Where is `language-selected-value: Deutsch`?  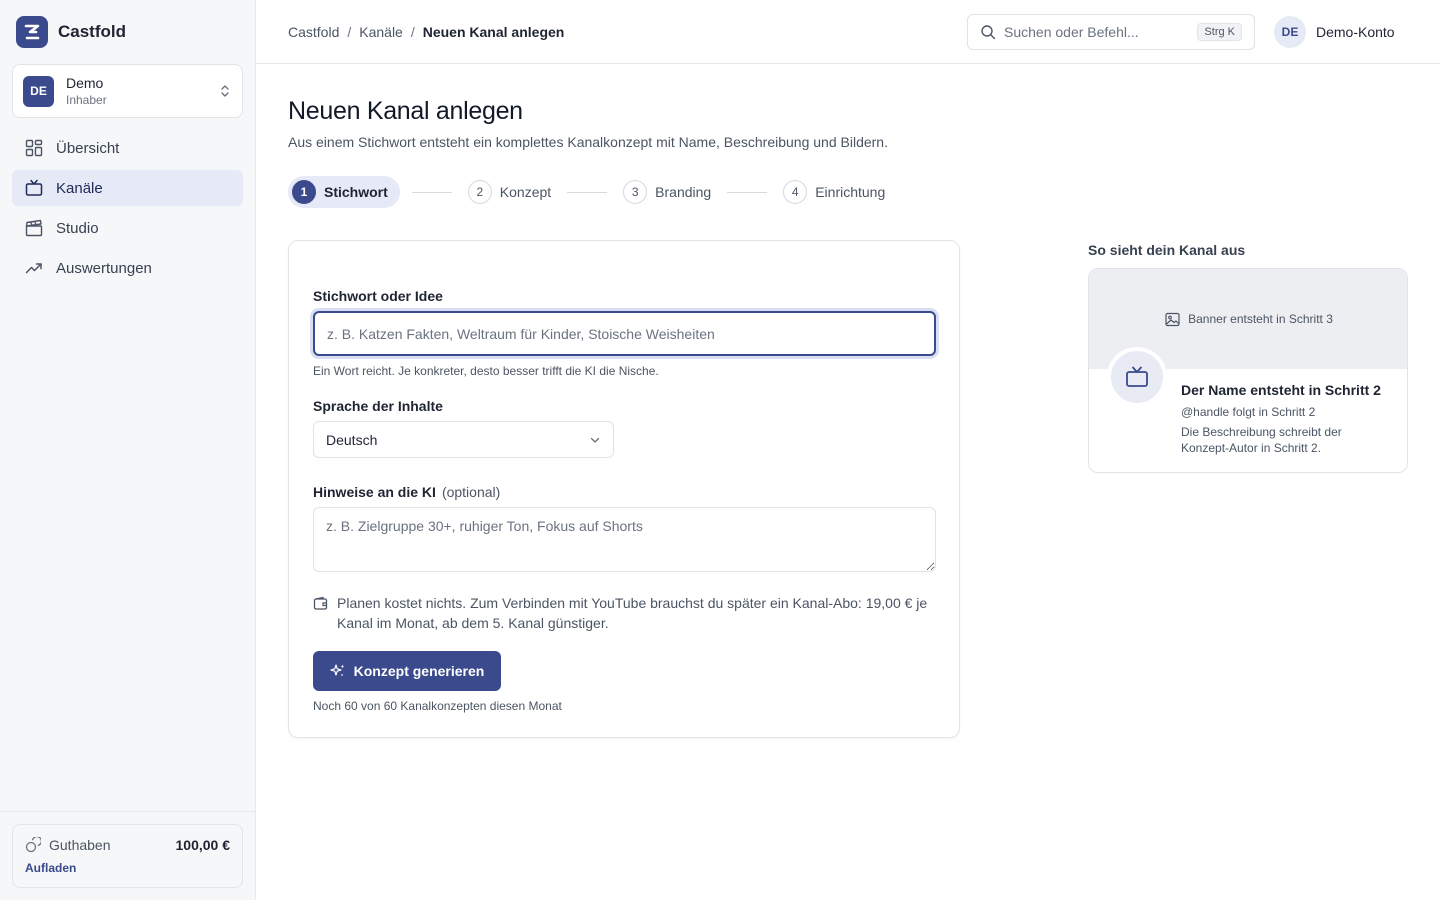 language-selected-value: Deutsch is located at coordinates (352, 439).